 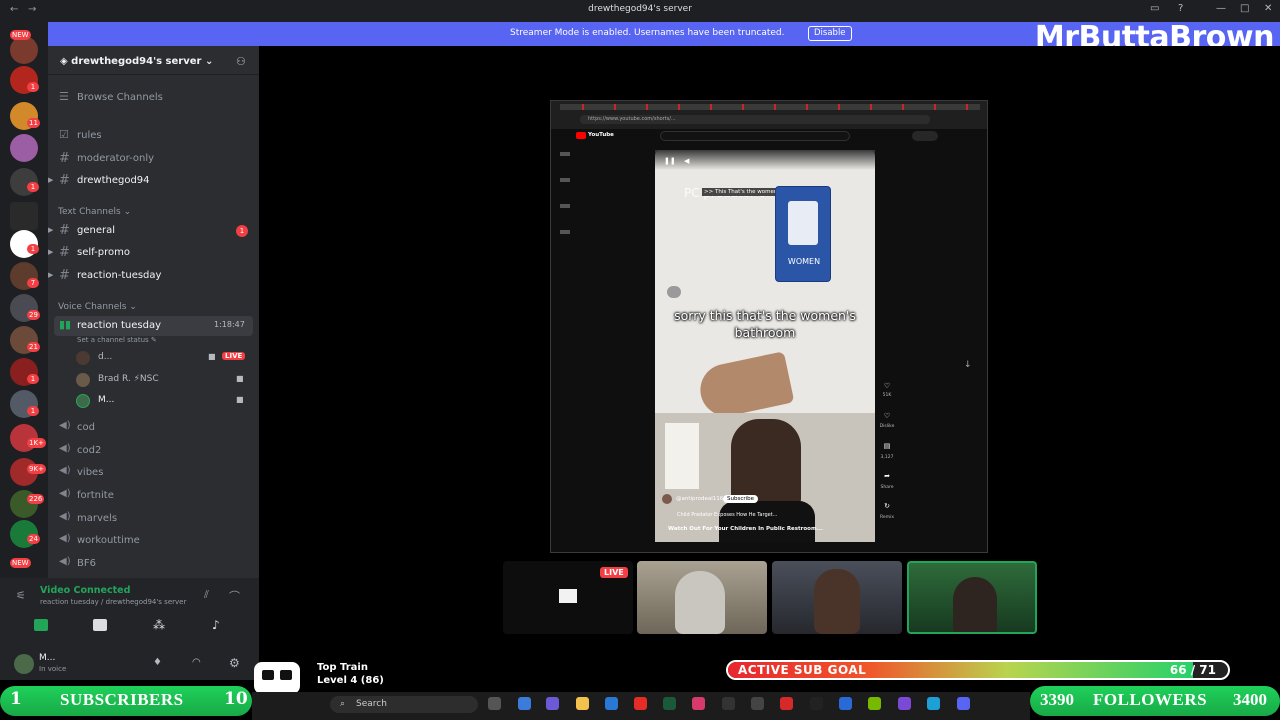 I want to click on channel-moderator-only: # moderator-only, so click(x=153, y=159).